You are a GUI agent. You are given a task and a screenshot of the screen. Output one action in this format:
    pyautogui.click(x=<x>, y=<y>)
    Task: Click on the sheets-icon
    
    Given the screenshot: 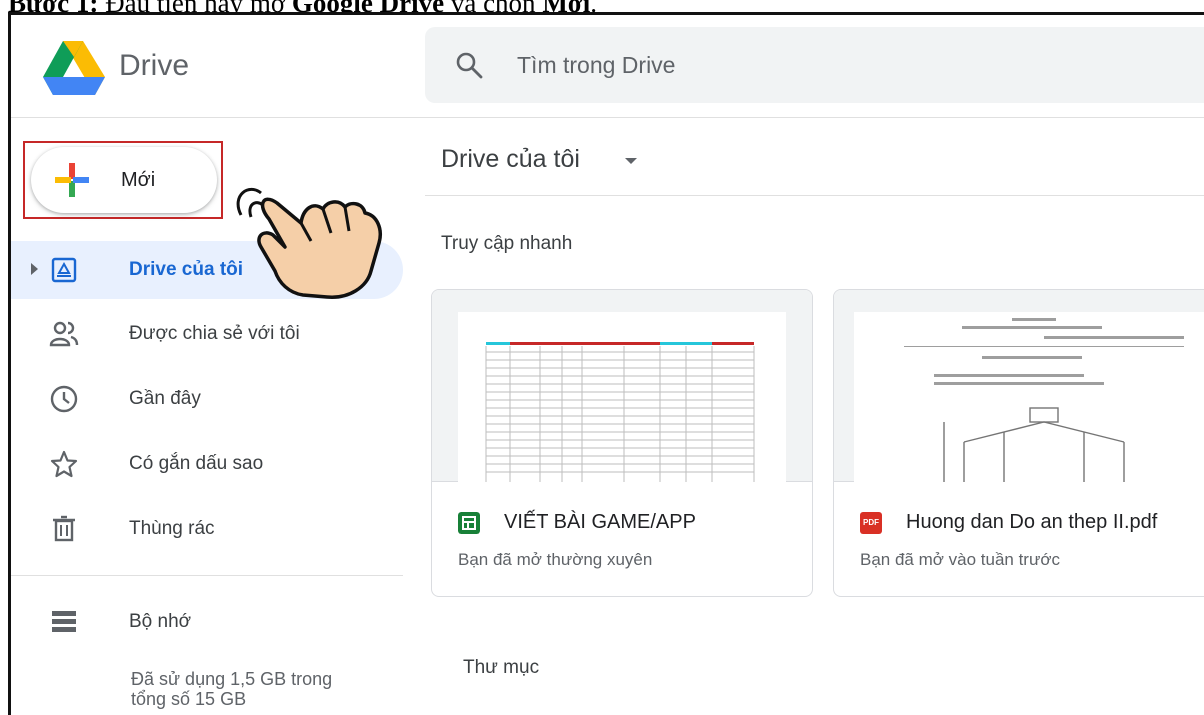 What is the action you would take?
    pyautogui.click(x=469, y=523)
    